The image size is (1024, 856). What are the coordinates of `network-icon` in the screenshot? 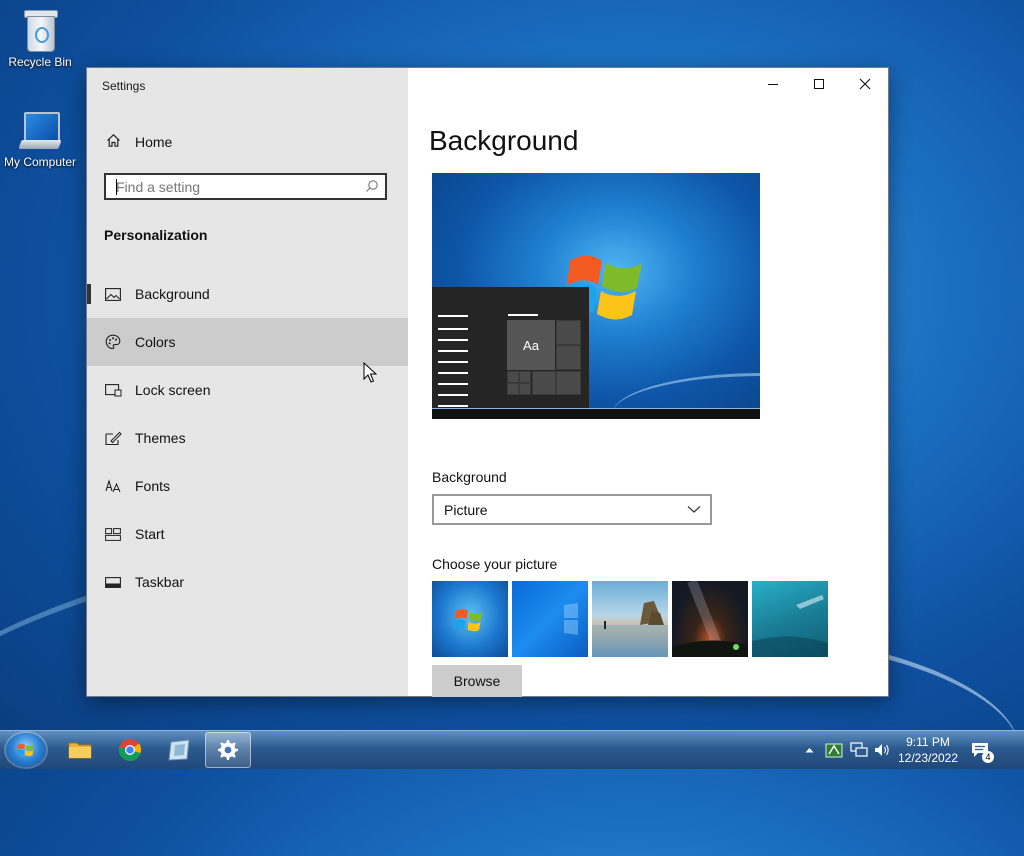 It's located at (859, 749).